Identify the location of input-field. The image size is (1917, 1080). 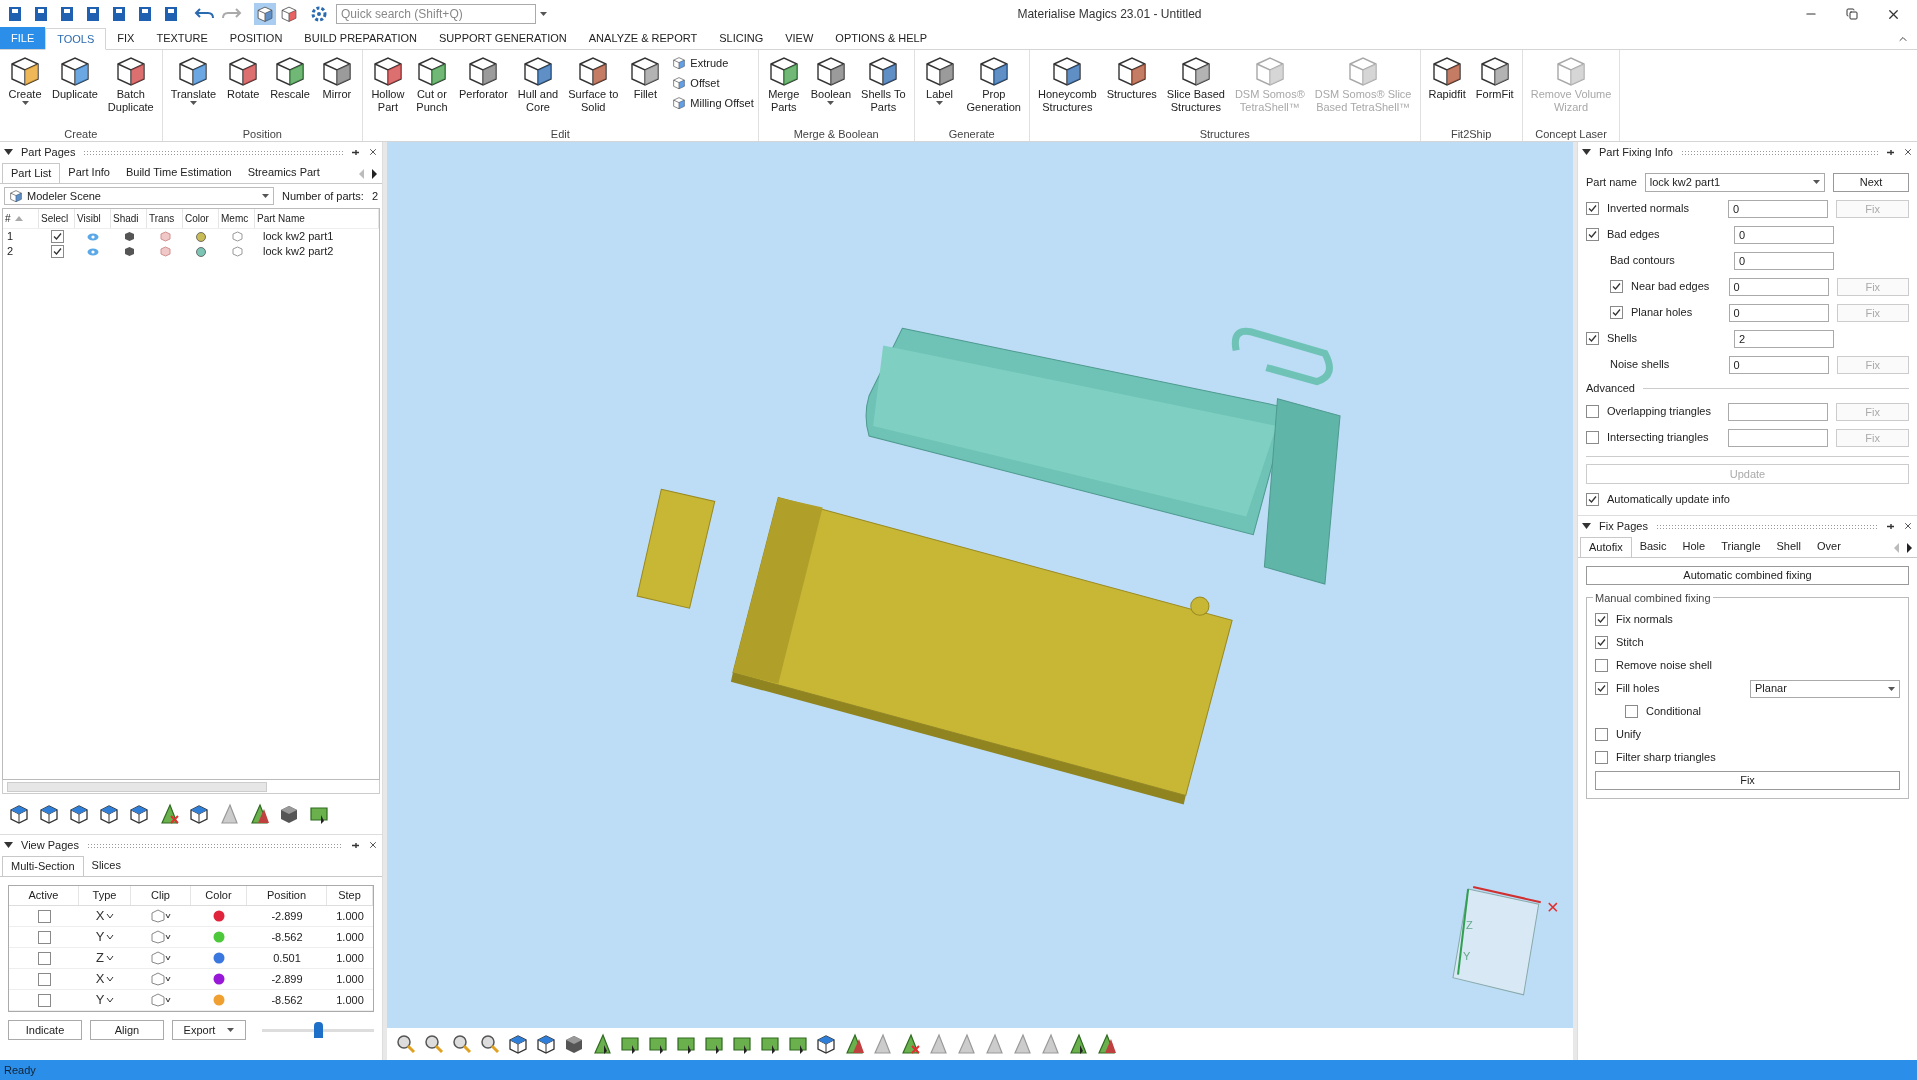
(1778, 411).